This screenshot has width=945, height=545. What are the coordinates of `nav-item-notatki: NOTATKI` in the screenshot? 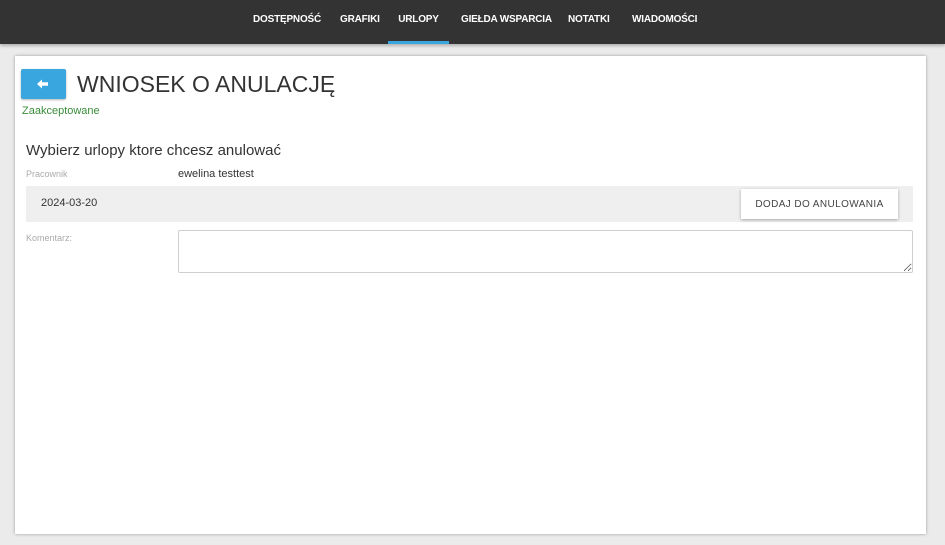 It's located at (589, 22).